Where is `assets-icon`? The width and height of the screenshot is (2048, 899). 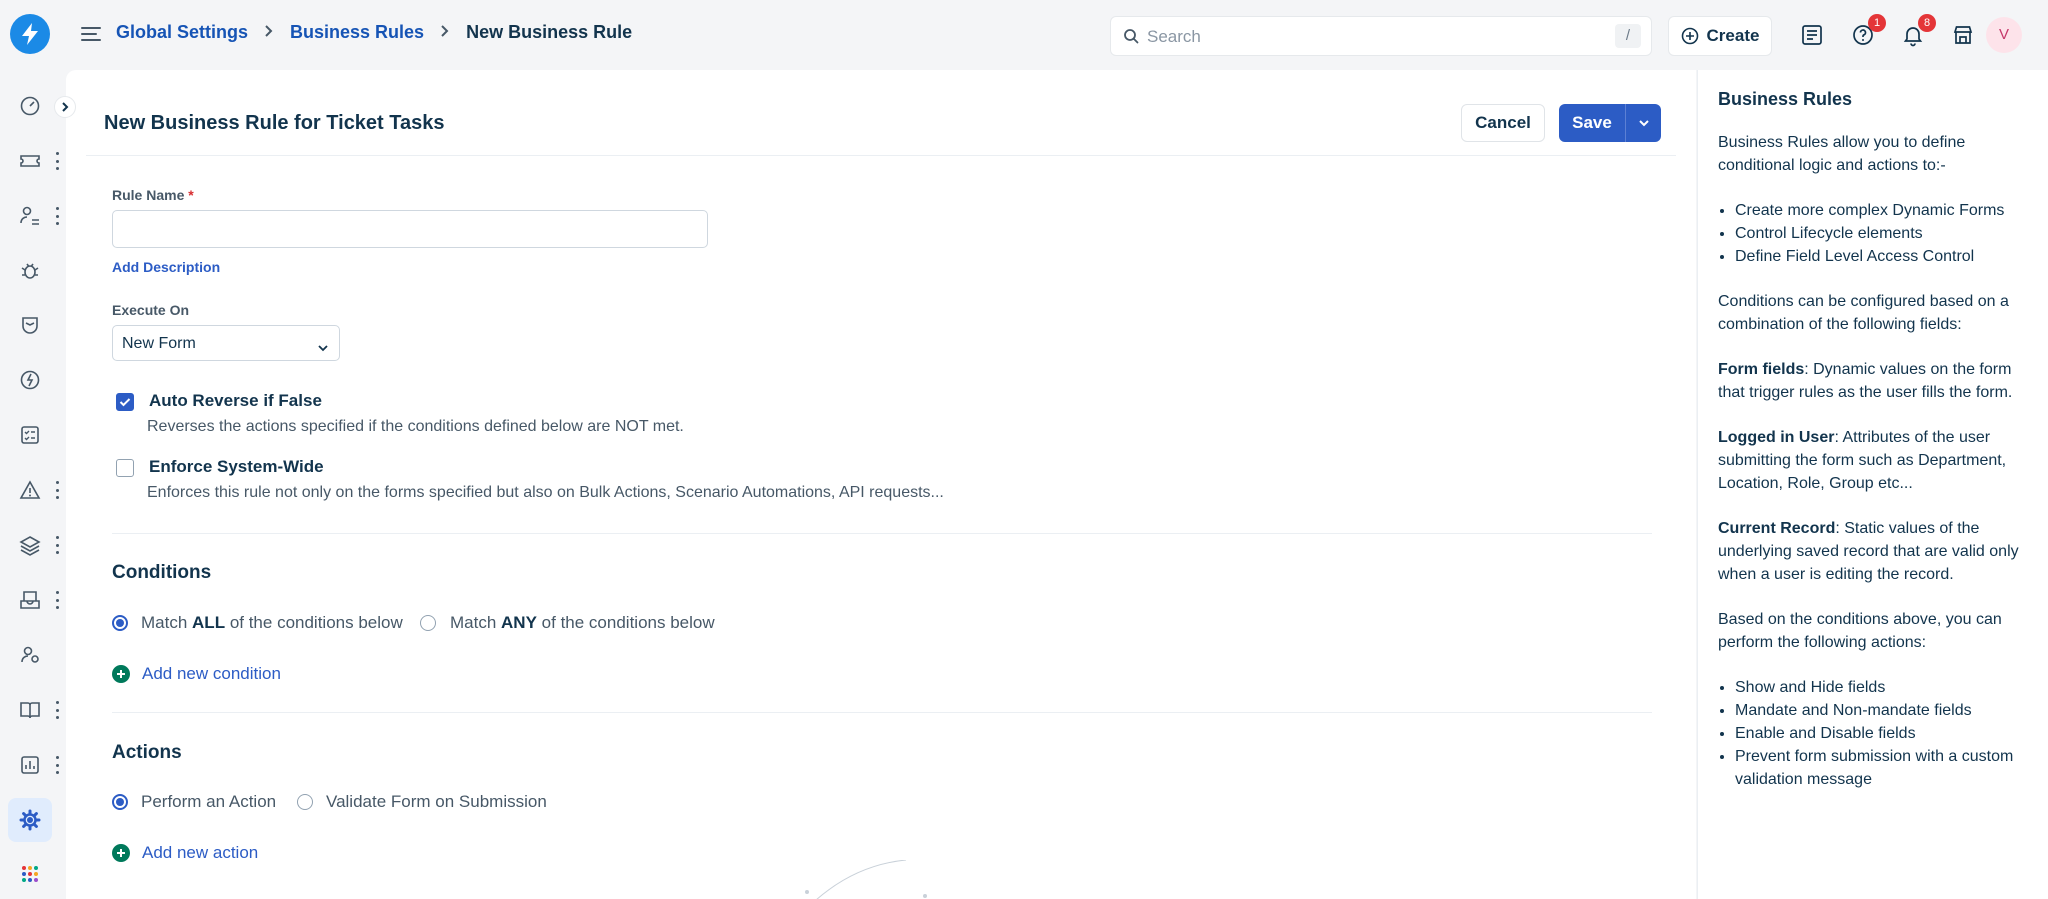 assets-icon is located at coordinates (30, 216).